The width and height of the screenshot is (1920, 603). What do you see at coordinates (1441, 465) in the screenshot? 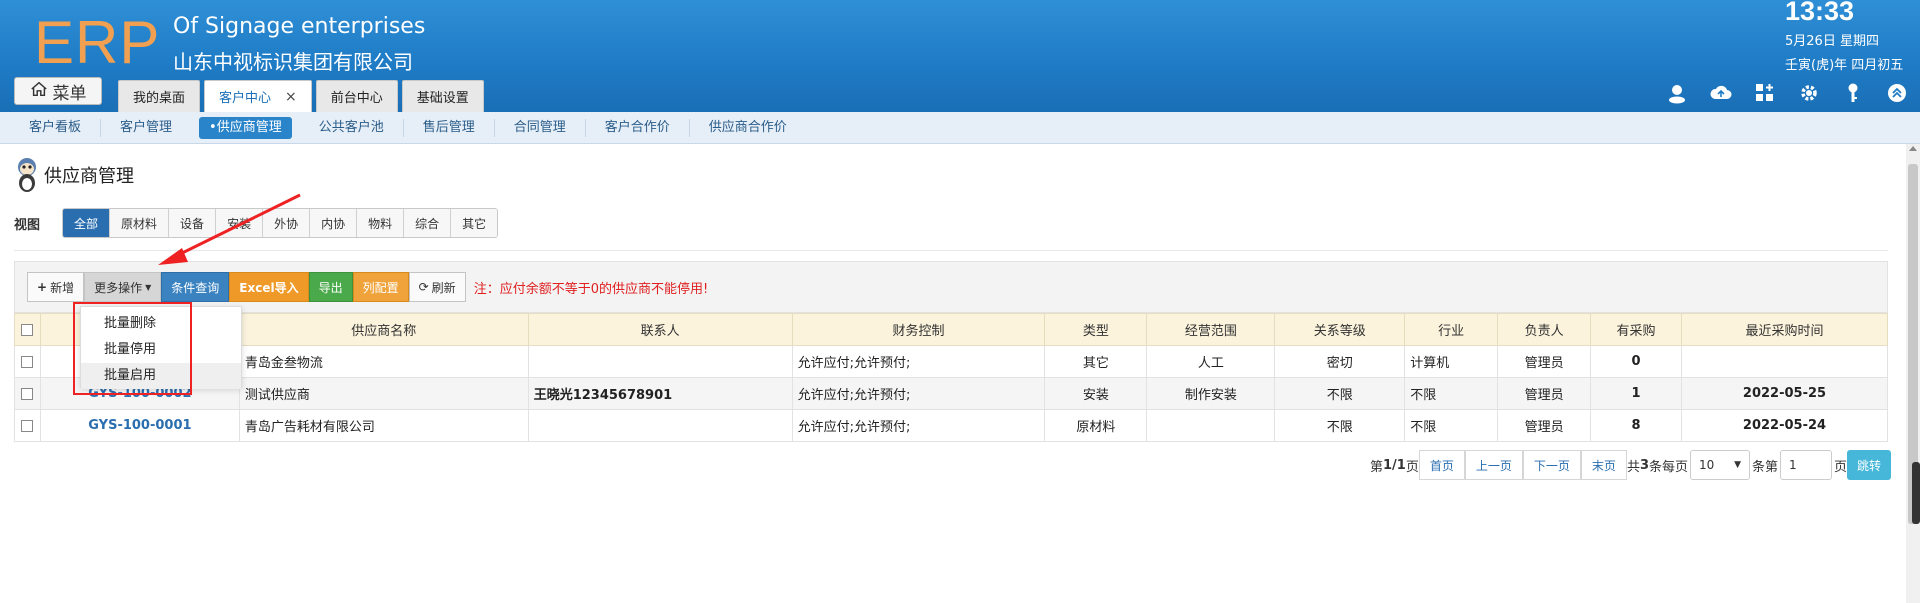
I see `first-page-button: 首页` at bounding box center [1441, 465].